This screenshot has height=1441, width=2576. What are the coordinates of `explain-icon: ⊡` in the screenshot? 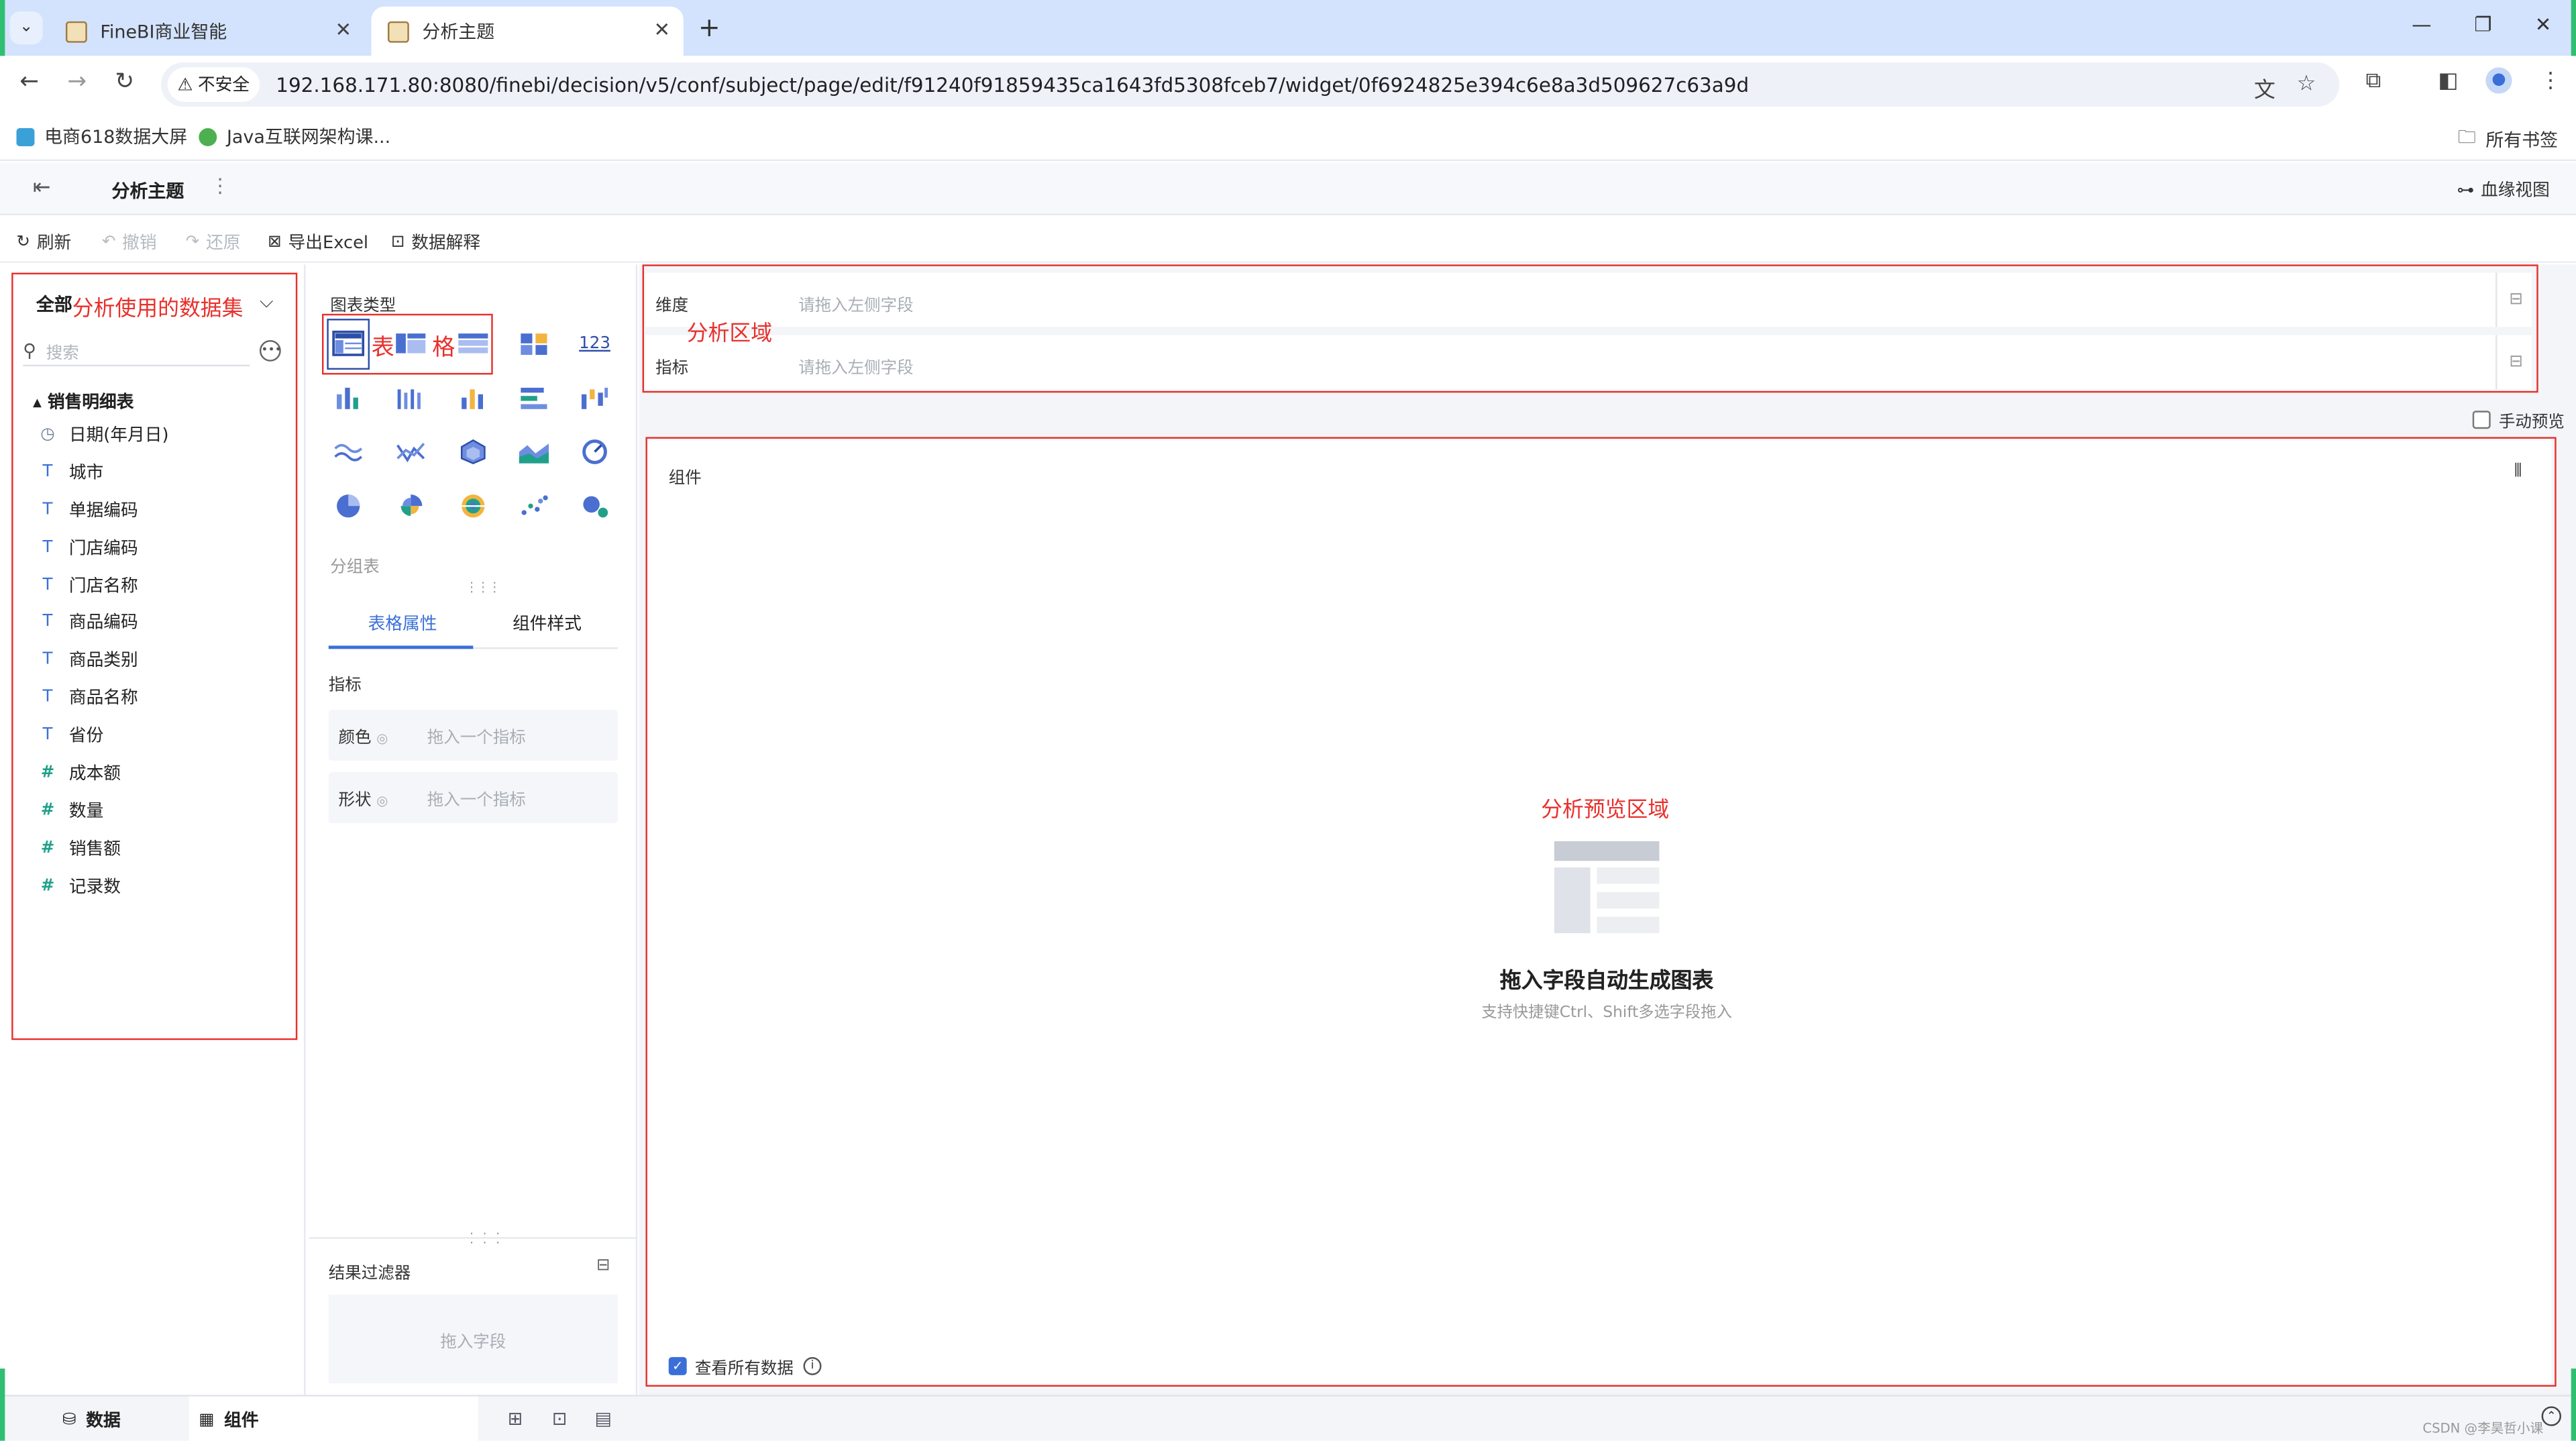 It's located at (397, 242).